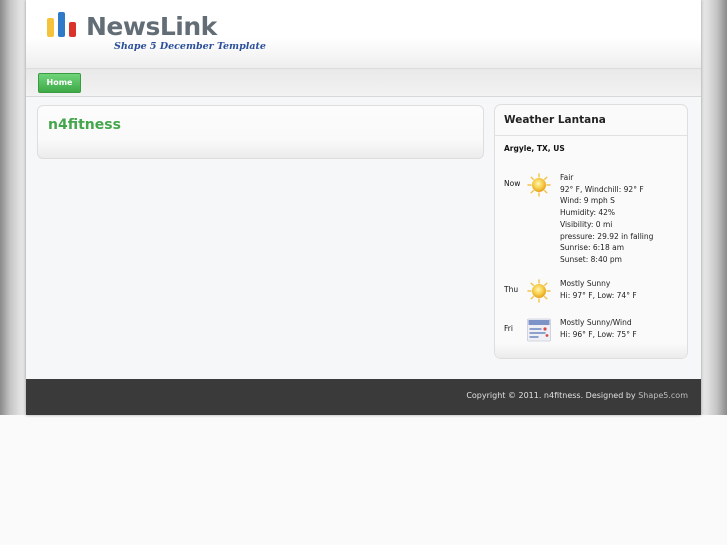 This screenshot has width=727, height=545. What do you see at coordinates (363, 34) in the screenshot?
I see `site-header: NewsLink Shape 5 December Template` at bounding box center [363, 34].